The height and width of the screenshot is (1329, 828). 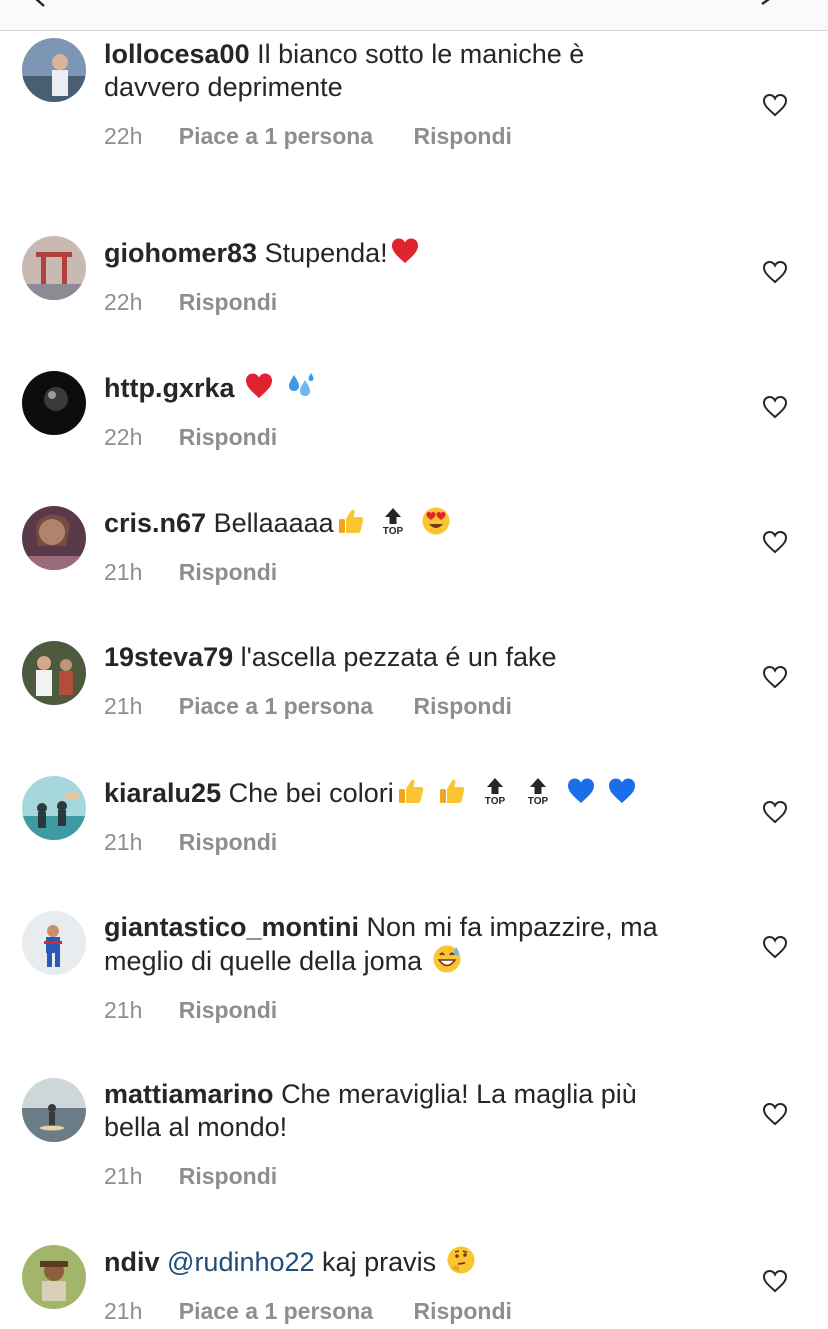 What do you see at coordinates (436, 521) in the screenshot?
I see `heart-eyes-emoji` at bounding box center [436, 521].